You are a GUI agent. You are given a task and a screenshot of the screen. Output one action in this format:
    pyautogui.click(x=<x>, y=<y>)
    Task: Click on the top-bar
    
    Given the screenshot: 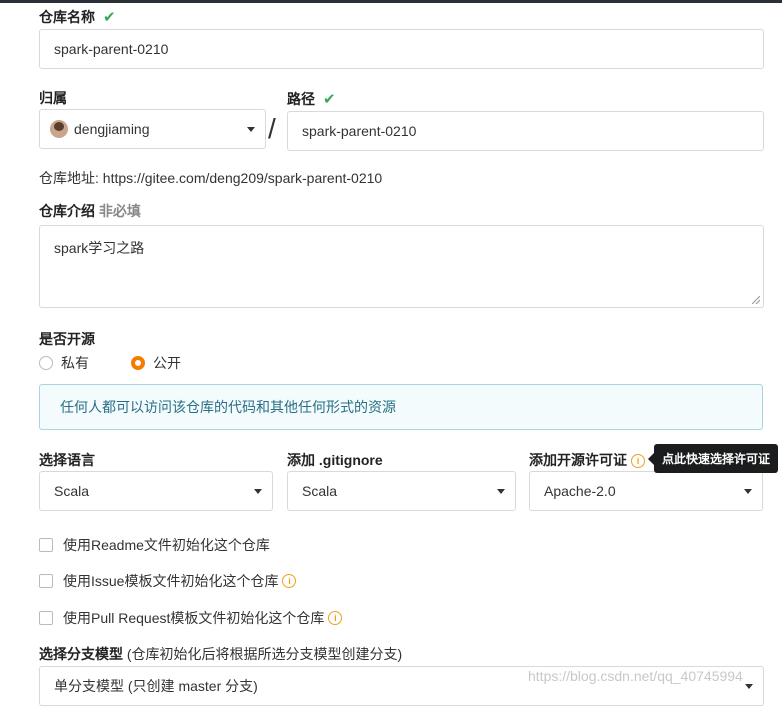 What is the action you would take?
    pyautogui.click(x=391, y=1)
    